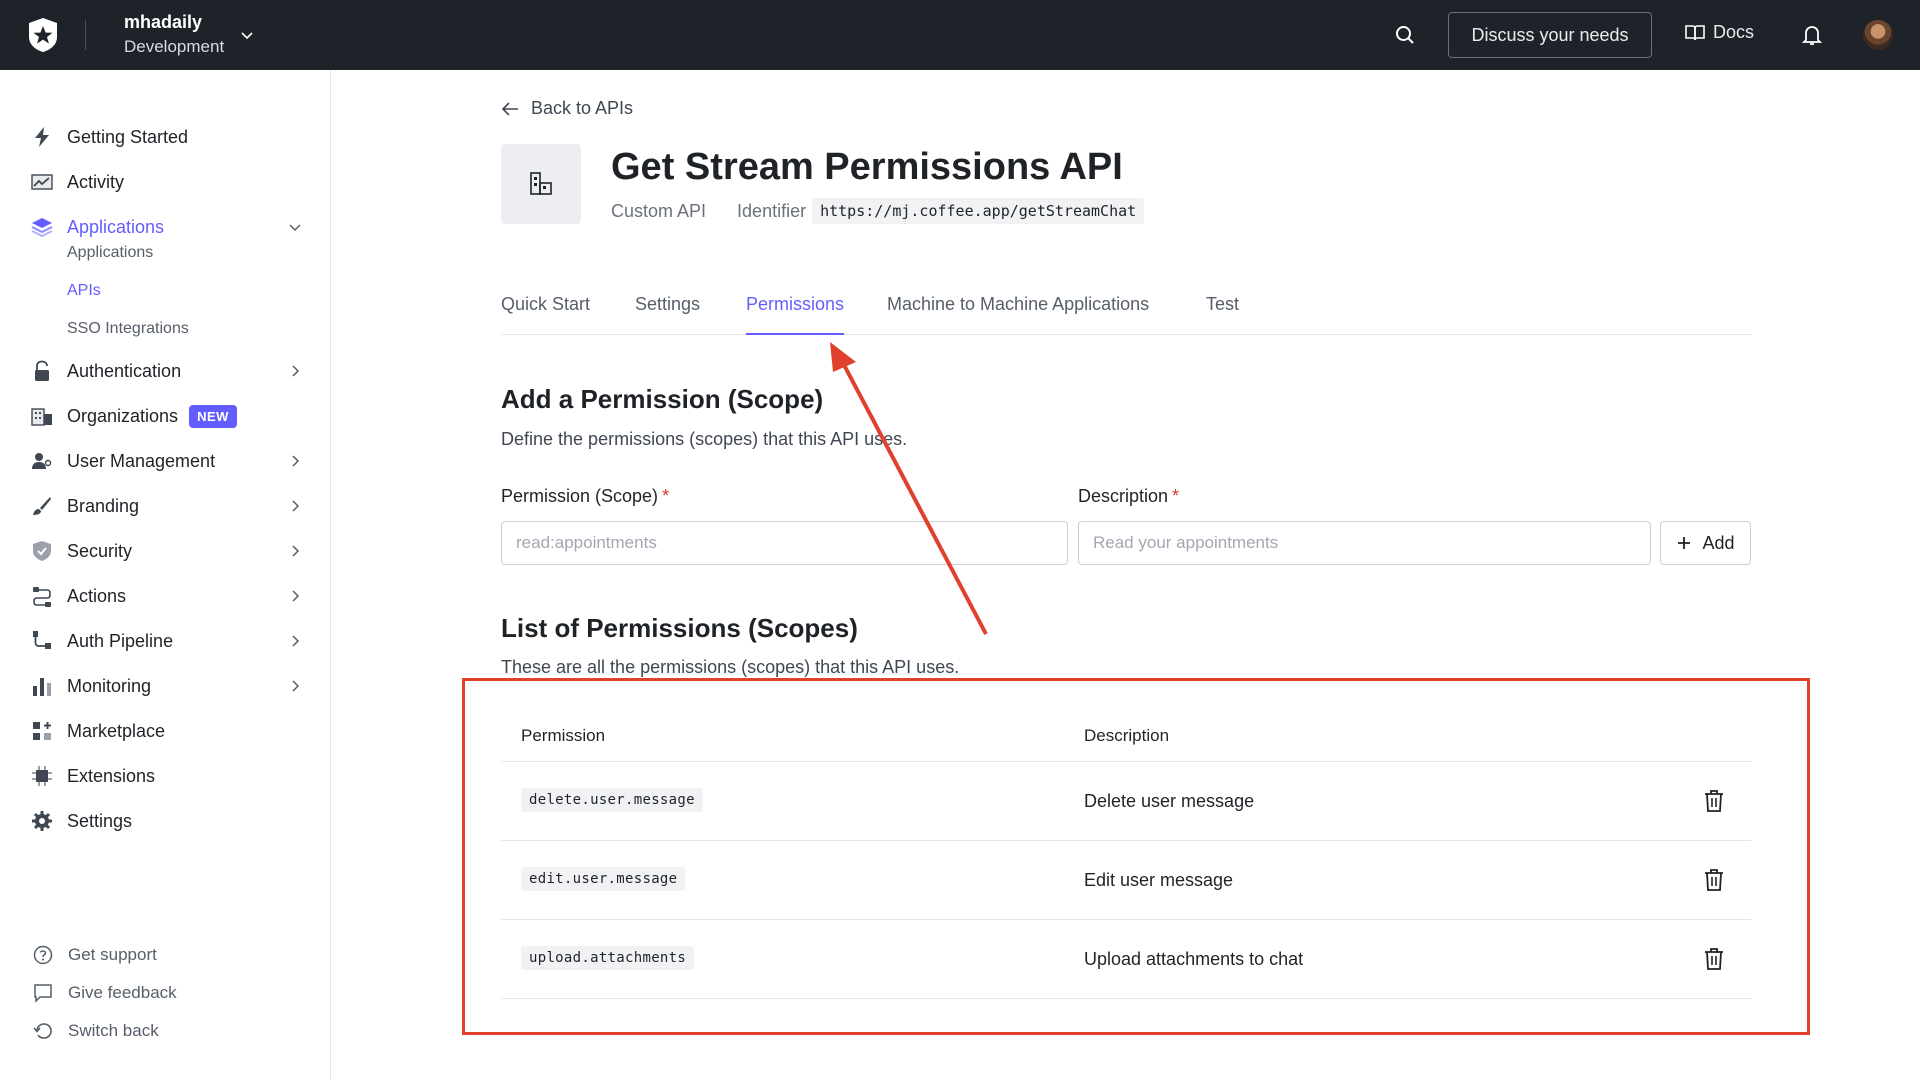  Describe the element at coordinates (679, 628) in the screenshot. I see `permissions-list-title: List of Permissions (Scopes)` at that location.